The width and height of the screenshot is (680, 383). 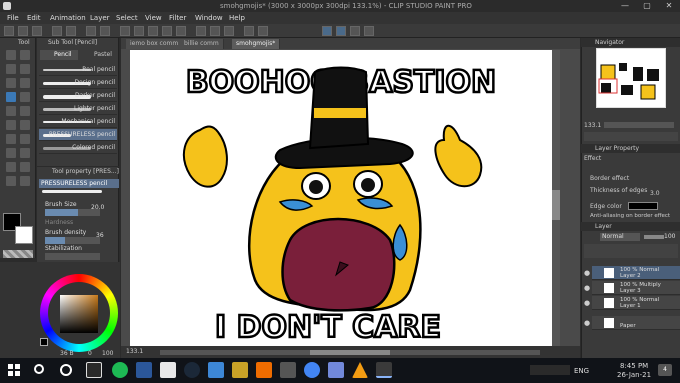 I want to click on tab-pencil: Pencil, so click(x=59, y=55).